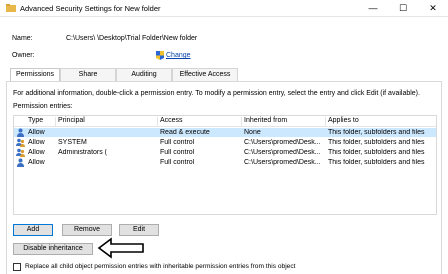 Image resolution: width=448 pixels, height=274 pixels. I want to click on remove-button: Remove, so click(87, 230).